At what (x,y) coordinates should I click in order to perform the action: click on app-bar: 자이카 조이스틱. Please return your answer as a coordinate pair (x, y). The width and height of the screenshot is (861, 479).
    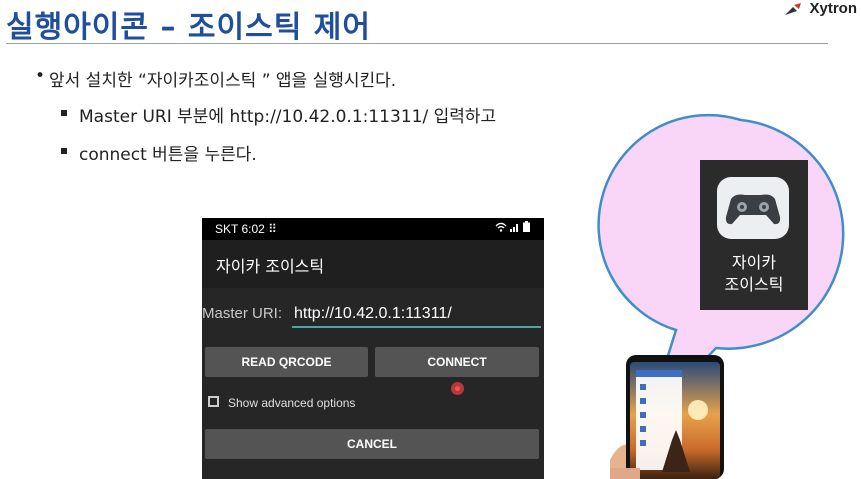
    Looking at the image, I should click on (373, 264).